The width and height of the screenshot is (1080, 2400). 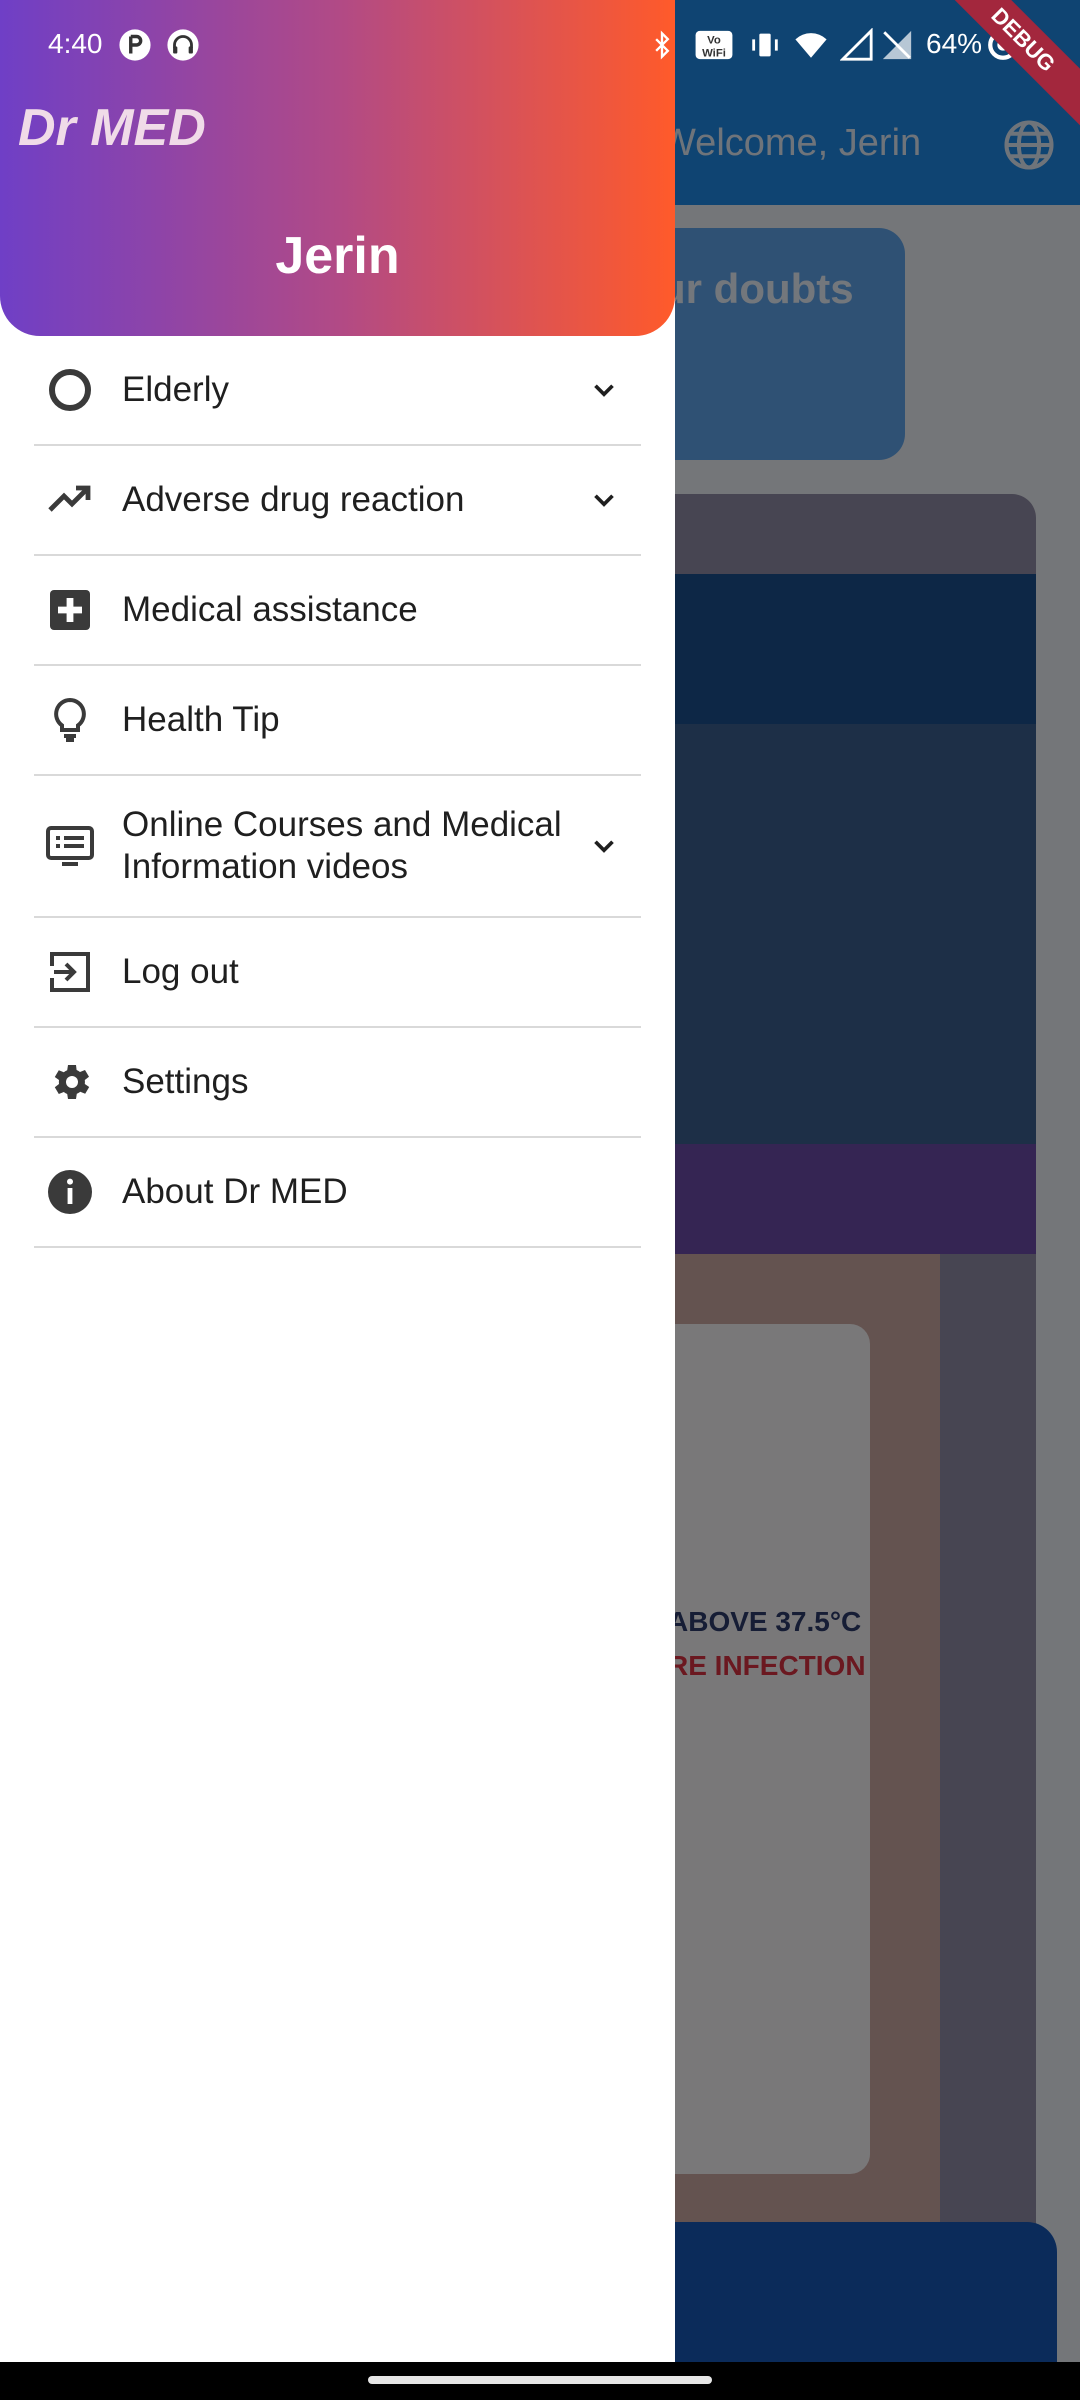 I want to click on menu-item-label: Medical assistance, so click(x=270, y=609).